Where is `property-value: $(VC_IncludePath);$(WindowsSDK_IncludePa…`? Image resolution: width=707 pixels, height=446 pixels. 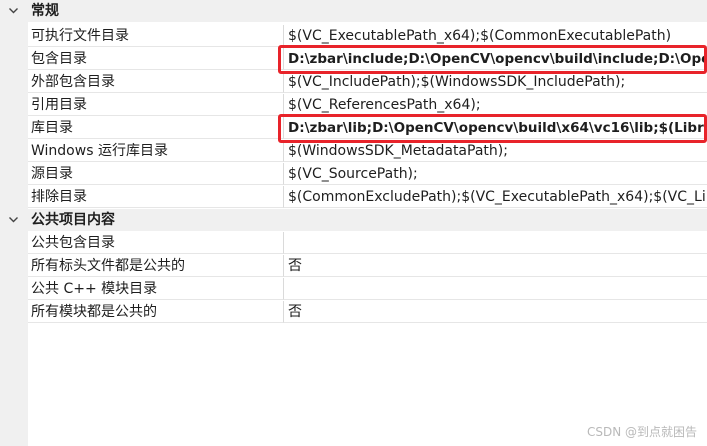
property-value: $(VC_IncludePath);$(WindowsSDK_IncludePa… is located at coordinates (495, 82).